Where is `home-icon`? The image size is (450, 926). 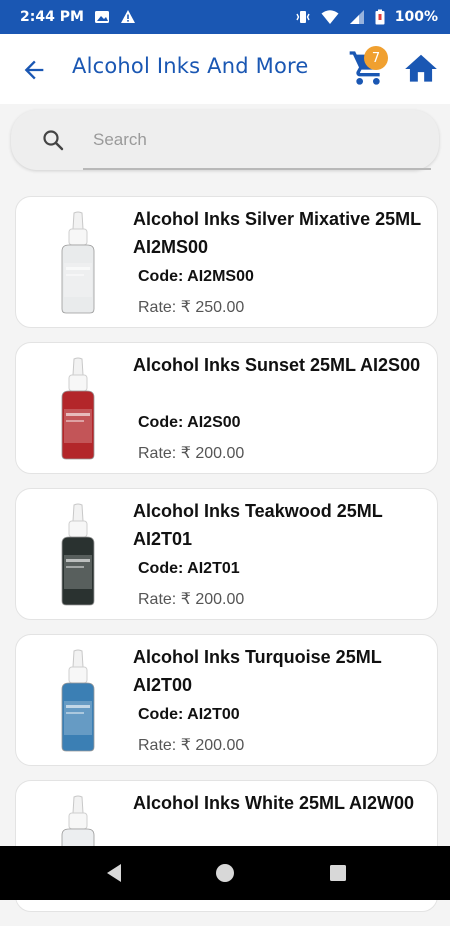
home-icon is located at coordinates (421, 69).